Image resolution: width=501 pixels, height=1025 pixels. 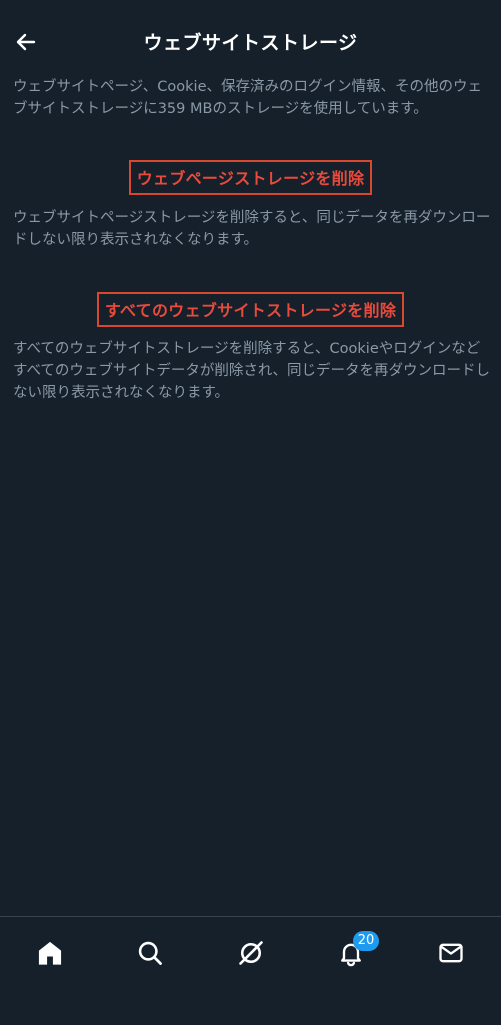 I want to click on home-icon, so click(x=50, y=953).